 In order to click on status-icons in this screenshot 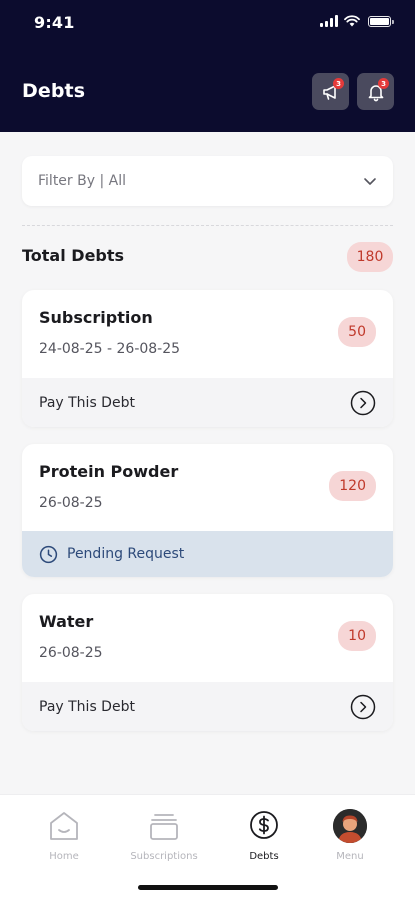, I will do `click(357, 21)`.